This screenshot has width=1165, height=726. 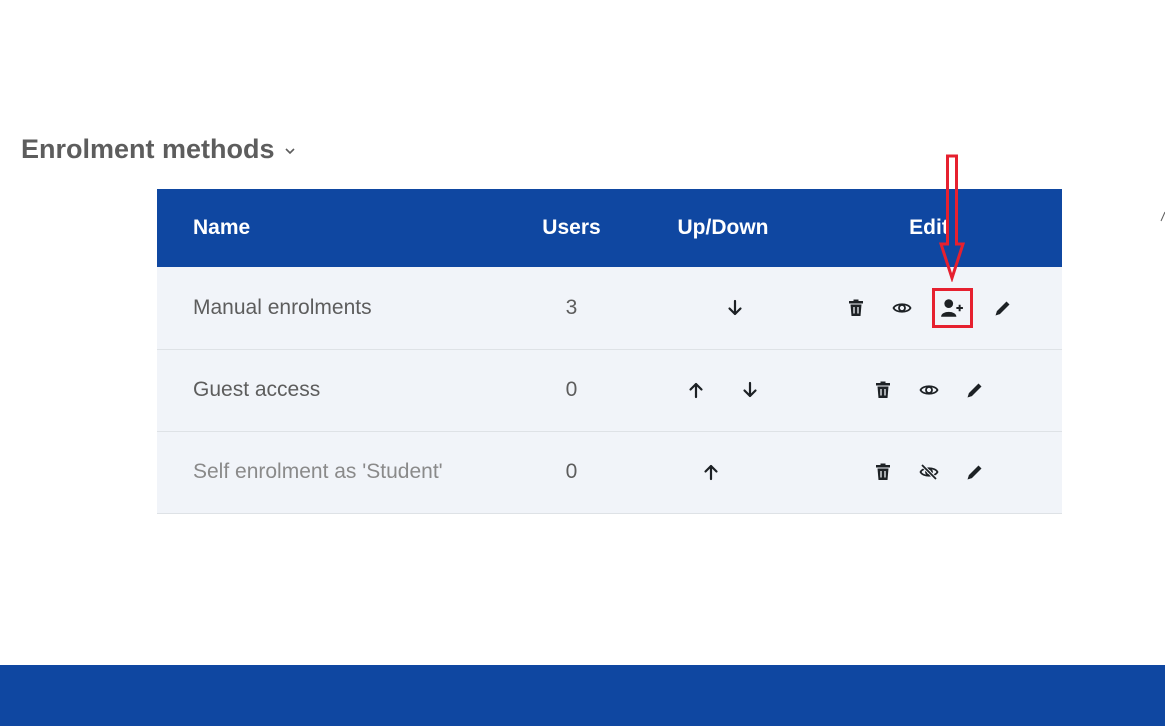 I want to click on method-name: Self enrolment as 'Student', so click(x=318, y=471).